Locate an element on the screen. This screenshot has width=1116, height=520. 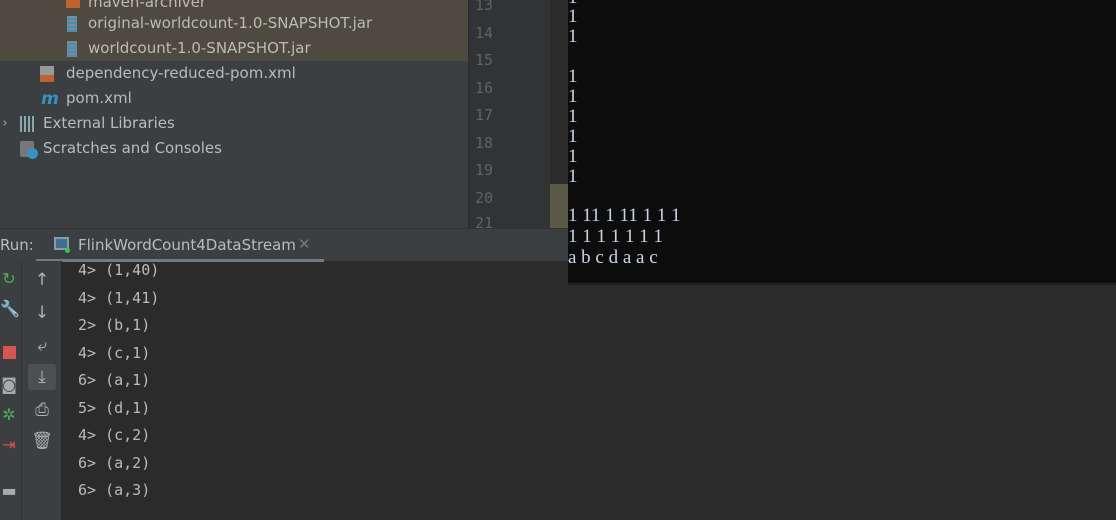
console-line: 2> (b,1) is located at coordinates (114, 325).